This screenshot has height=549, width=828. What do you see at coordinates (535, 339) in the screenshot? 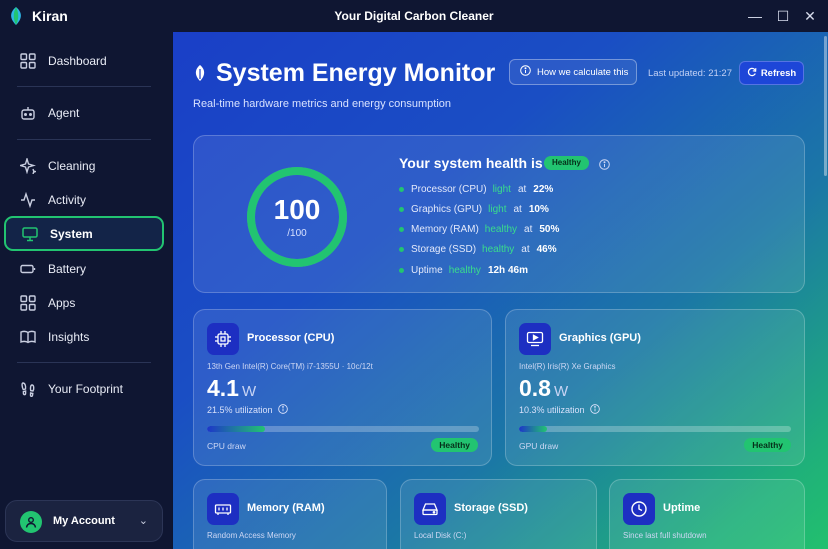
I see `gpu-display-icon` at bounding box center [535, 339].